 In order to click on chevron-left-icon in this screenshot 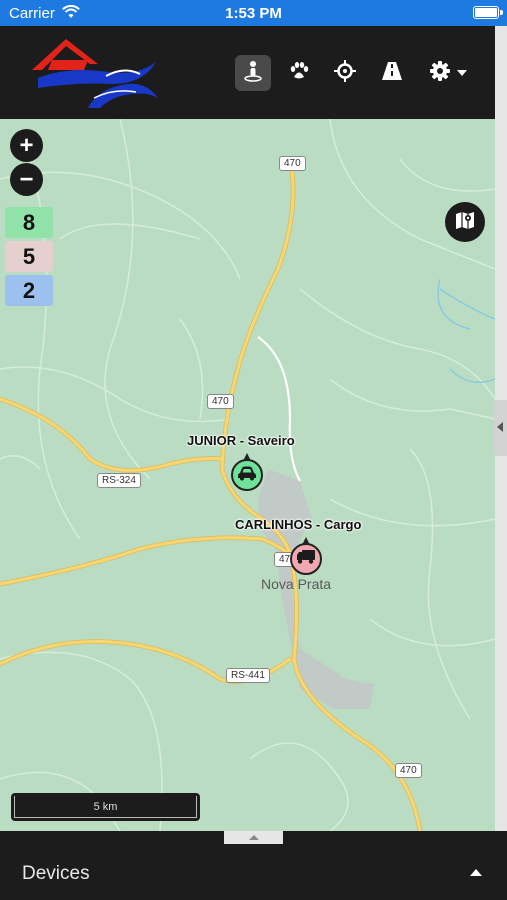, I will do `click(500, 427)`.